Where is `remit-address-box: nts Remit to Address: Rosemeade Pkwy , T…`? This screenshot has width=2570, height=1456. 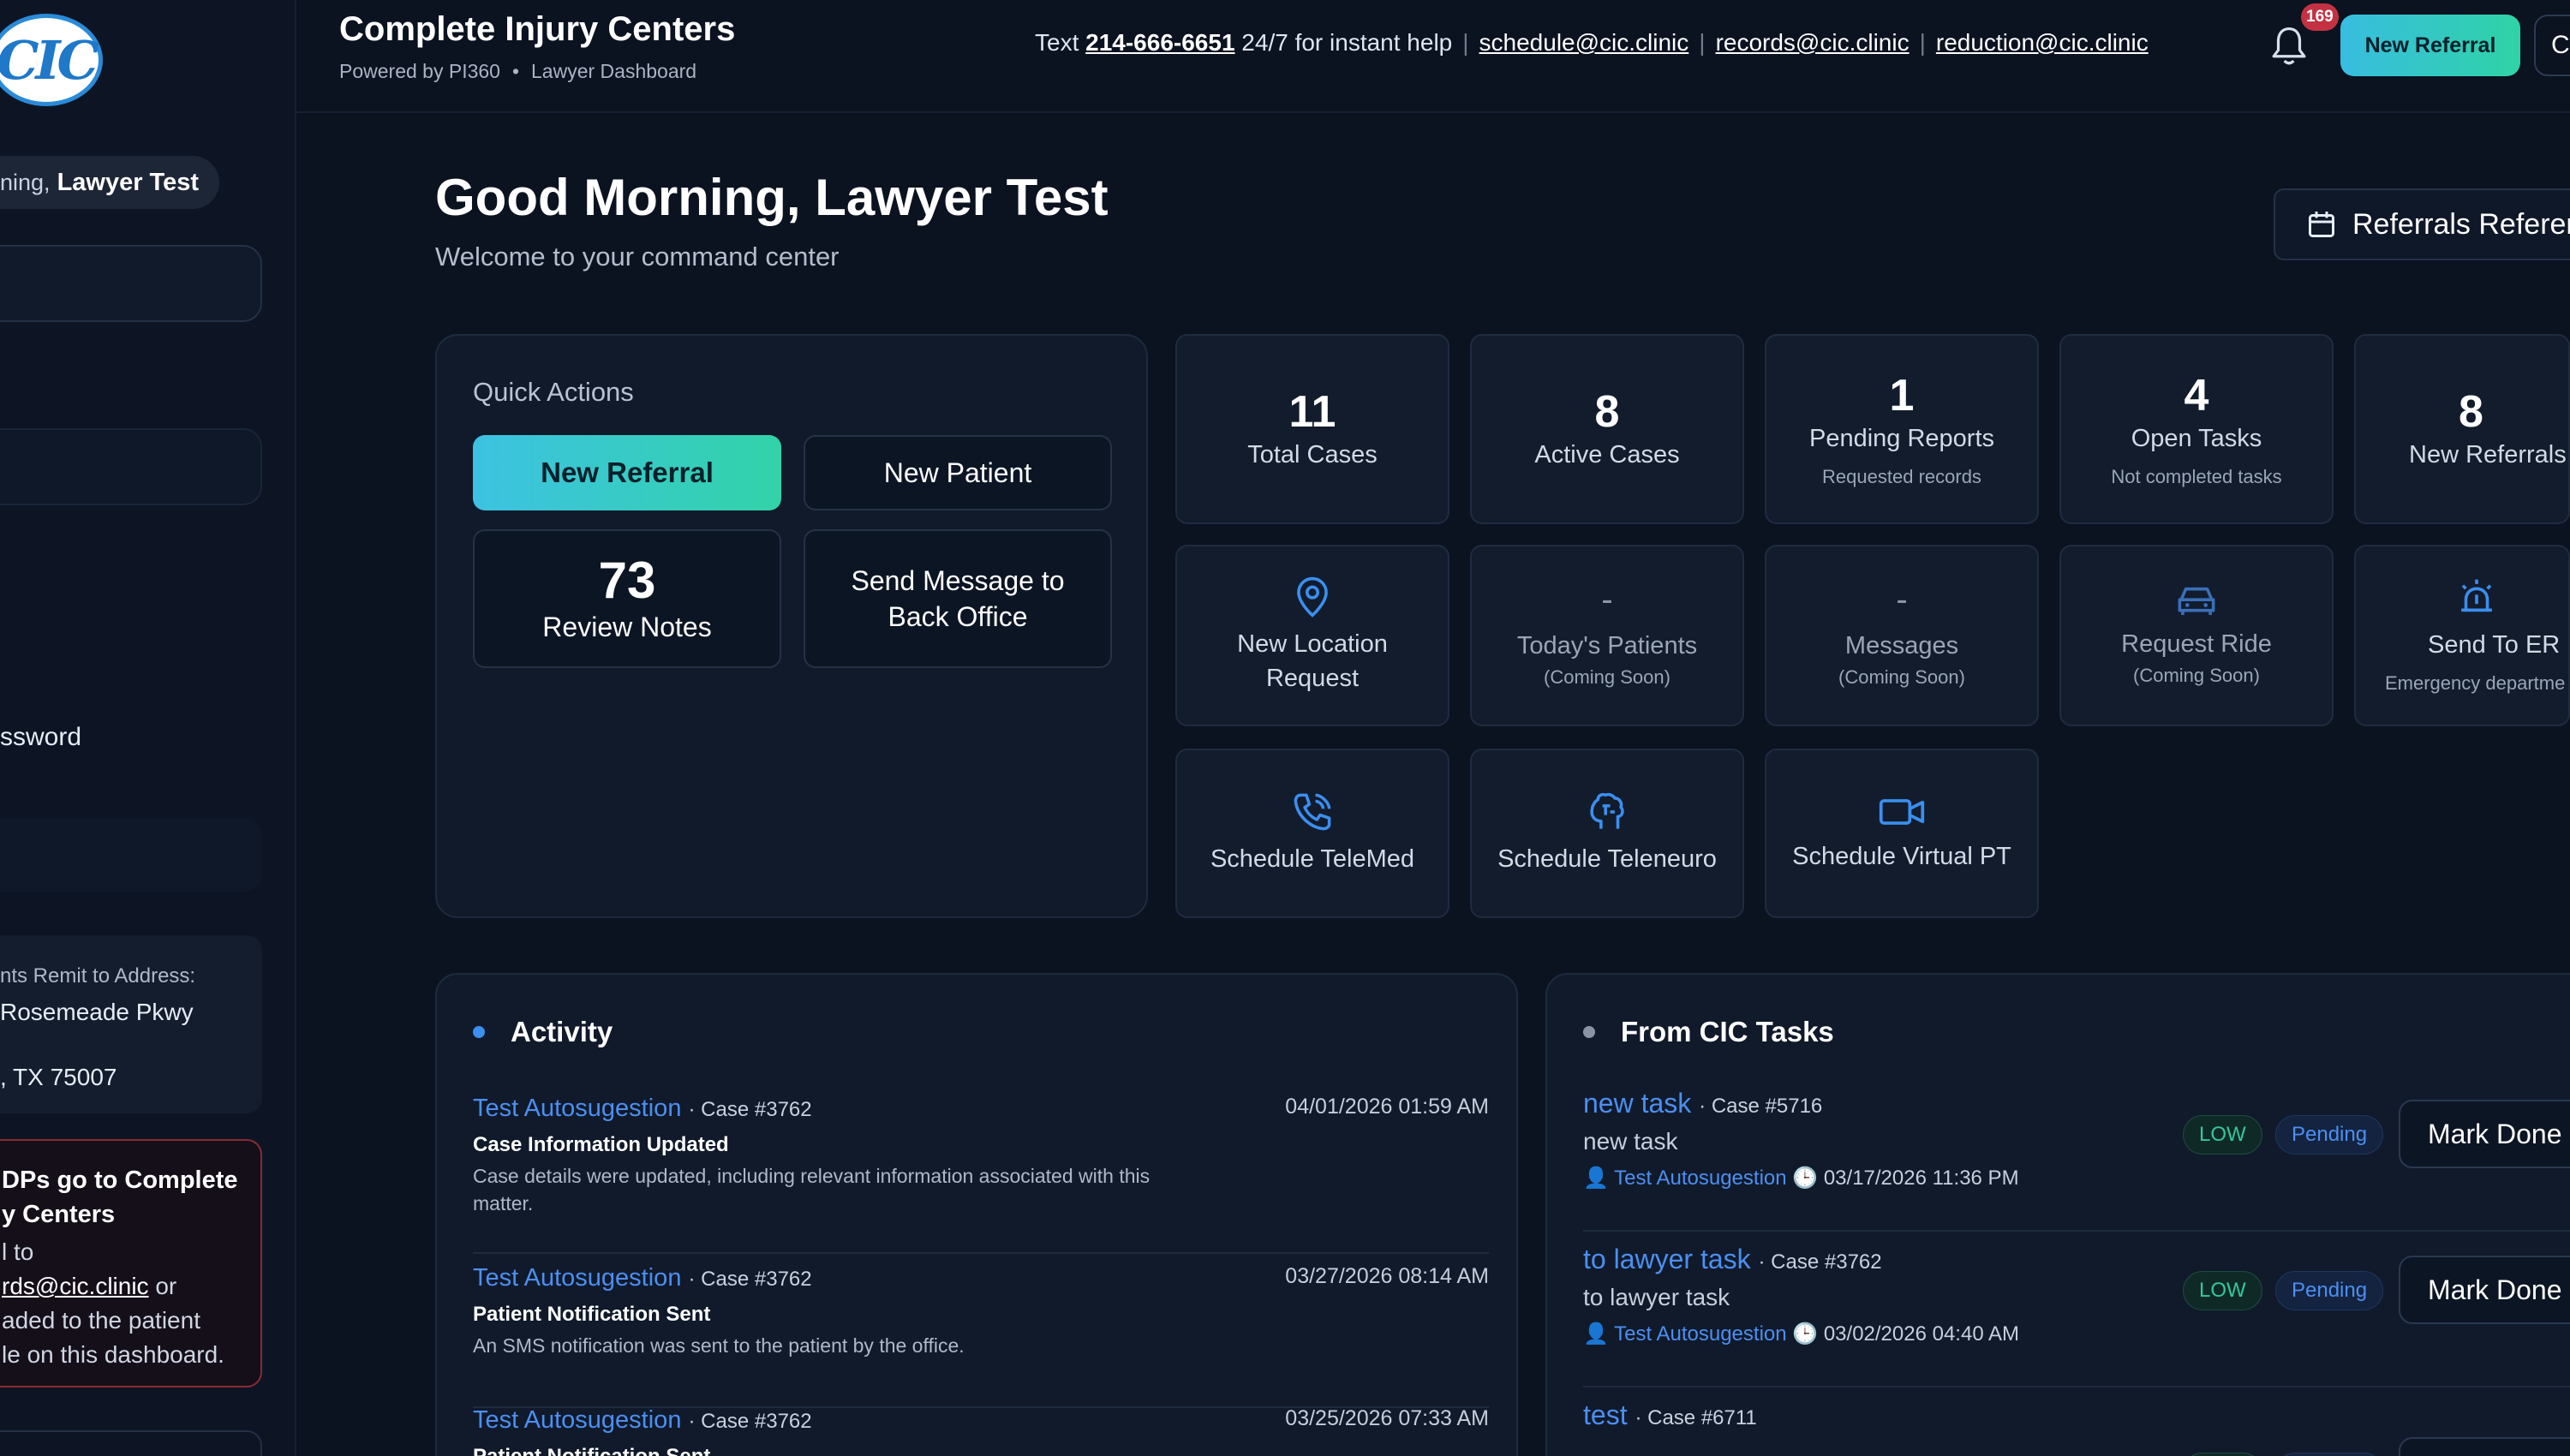 remit-address-box: nts Remit to Address: Rosemeade Pkwy , T… is located at coordinates (131, 1024).